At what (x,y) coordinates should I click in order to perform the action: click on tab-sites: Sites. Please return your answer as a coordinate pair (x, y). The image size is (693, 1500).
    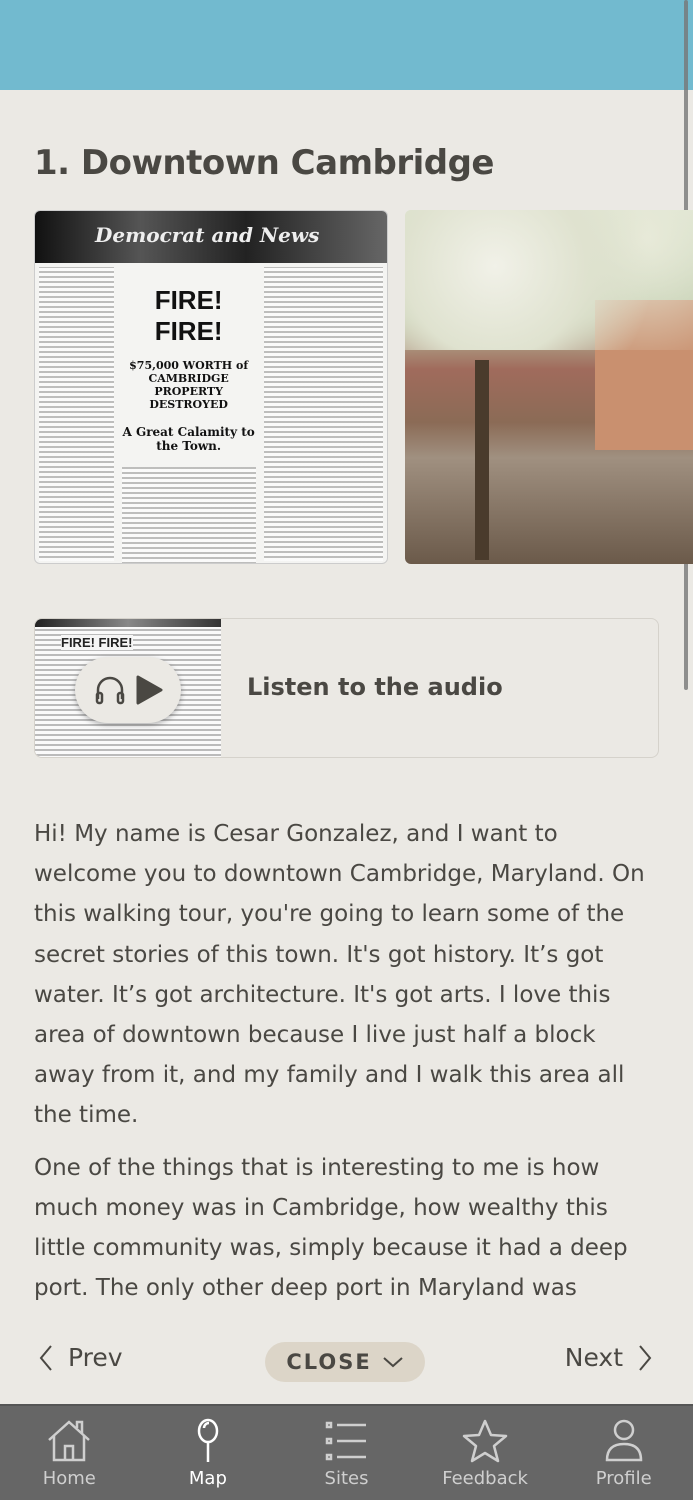
    Looking at the image, I should click on (346, 1453).